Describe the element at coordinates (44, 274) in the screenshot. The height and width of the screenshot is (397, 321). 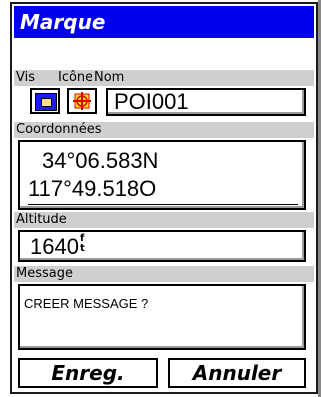
I see `message-label: Message` at that location.